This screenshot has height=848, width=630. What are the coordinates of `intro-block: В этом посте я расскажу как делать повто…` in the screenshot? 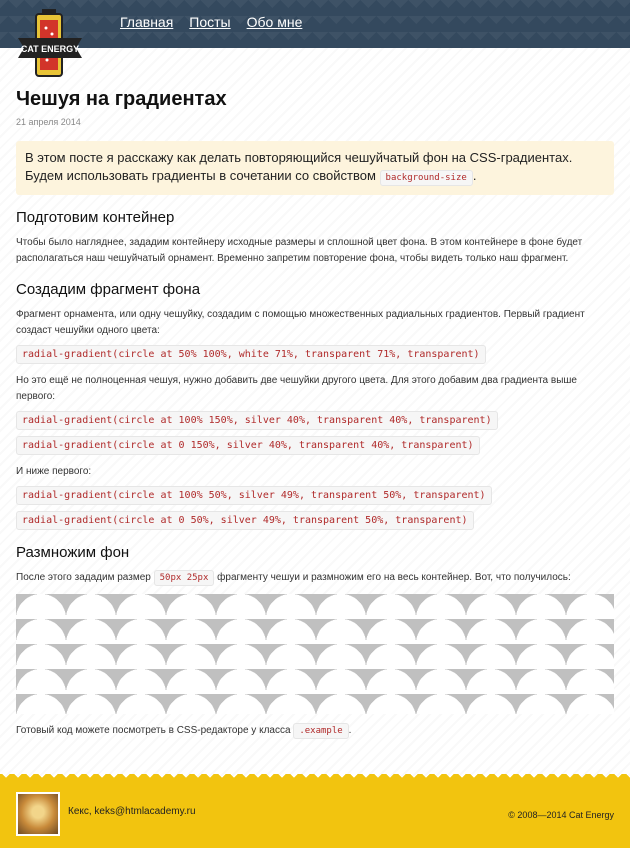 It's located at (315, 168).